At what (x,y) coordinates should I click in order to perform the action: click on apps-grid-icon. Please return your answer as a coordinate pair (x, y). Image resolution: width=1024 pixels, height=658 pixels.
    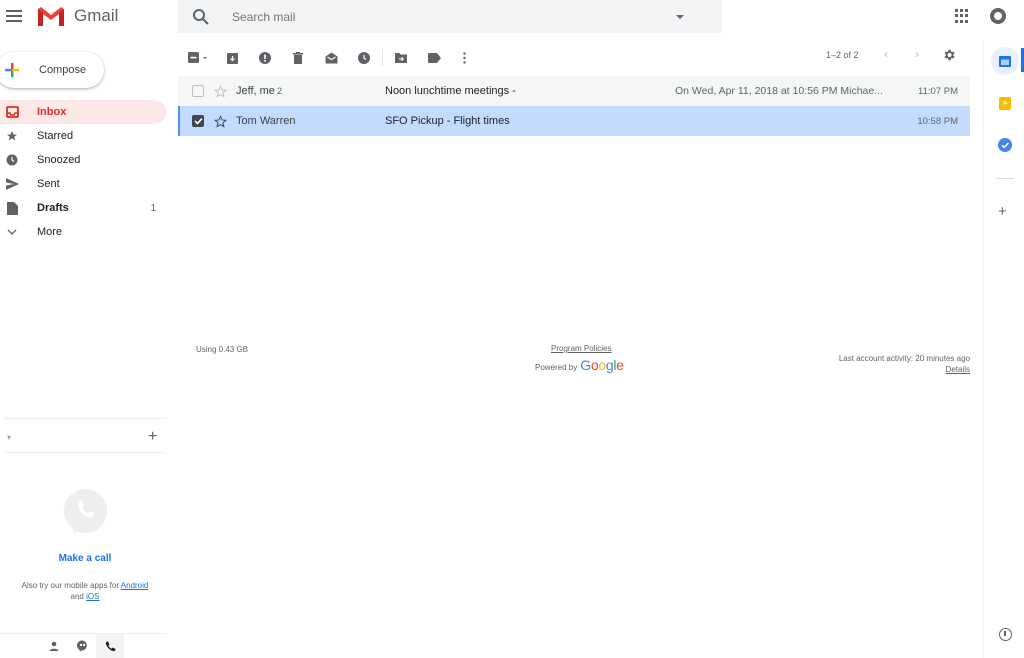
    Looking at the image, I should click on (962, 16).